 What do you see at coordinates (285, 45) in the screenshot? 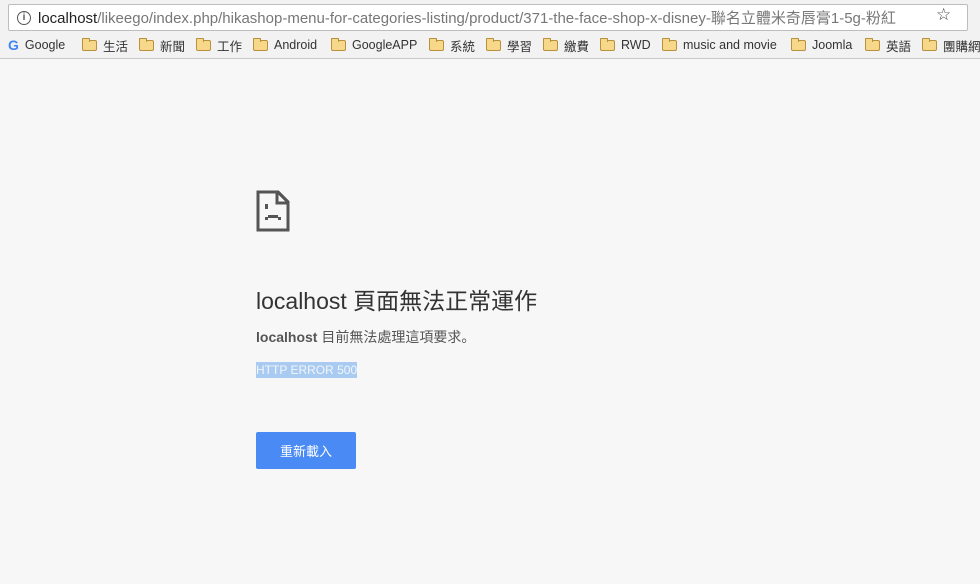
I see `bookmark-folder: Android` at bounding box center [285, 45].